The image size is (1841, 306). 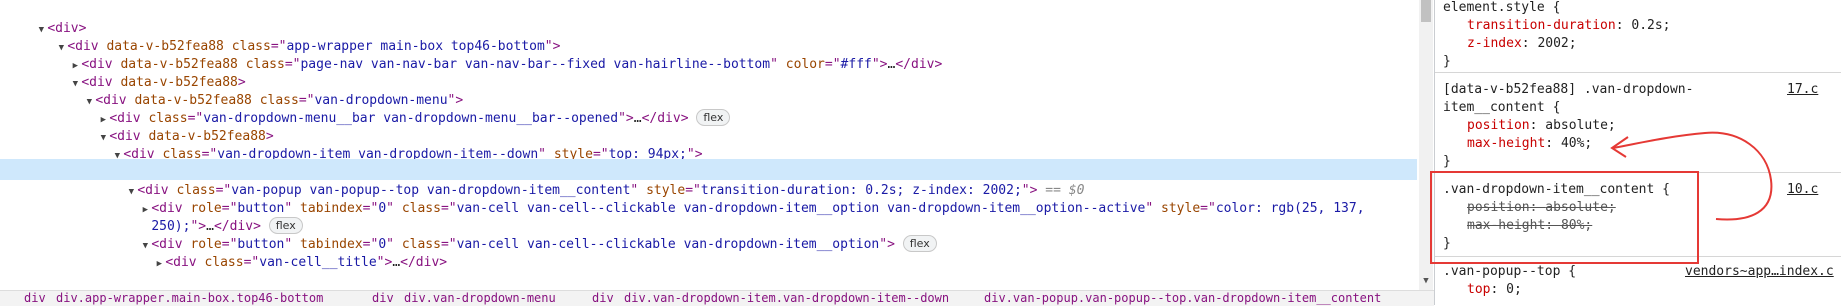 What do you see at coordinates (159, 264) in the screenshot?
I see `expand-triangle-icon: ▶` at bounding box center [159, 264].